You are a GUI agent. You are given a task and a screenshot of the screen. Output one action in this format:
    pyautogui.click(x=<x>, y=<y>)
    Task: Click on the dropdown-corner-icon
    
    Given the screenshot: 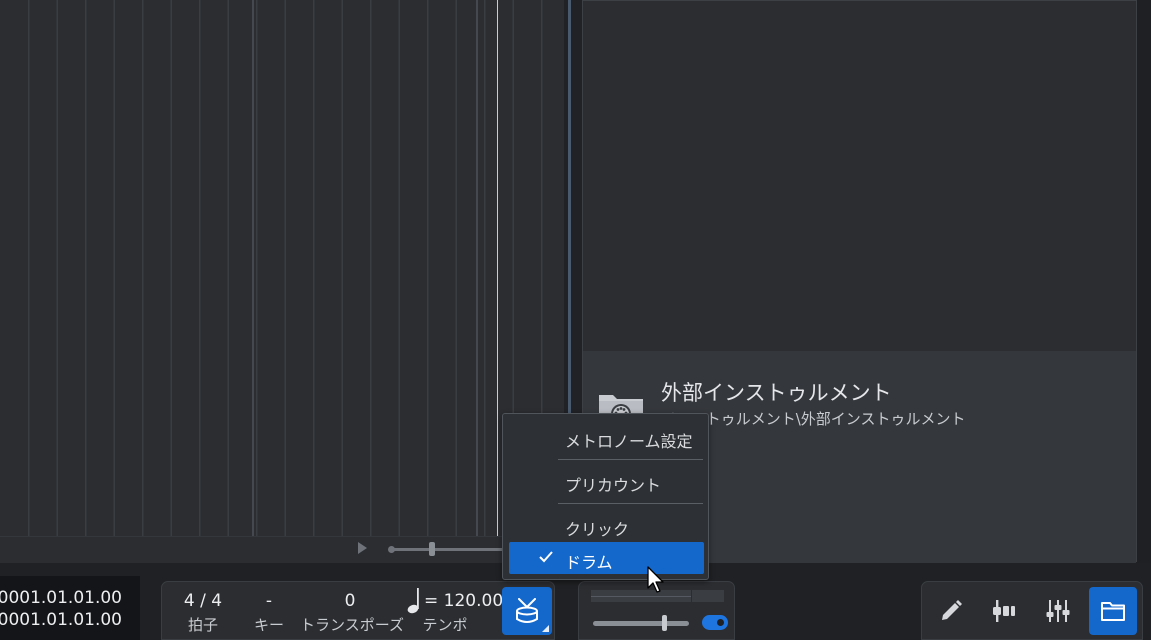 What is the action you would take?
    pyautogui.click(x=545, y=628)
    